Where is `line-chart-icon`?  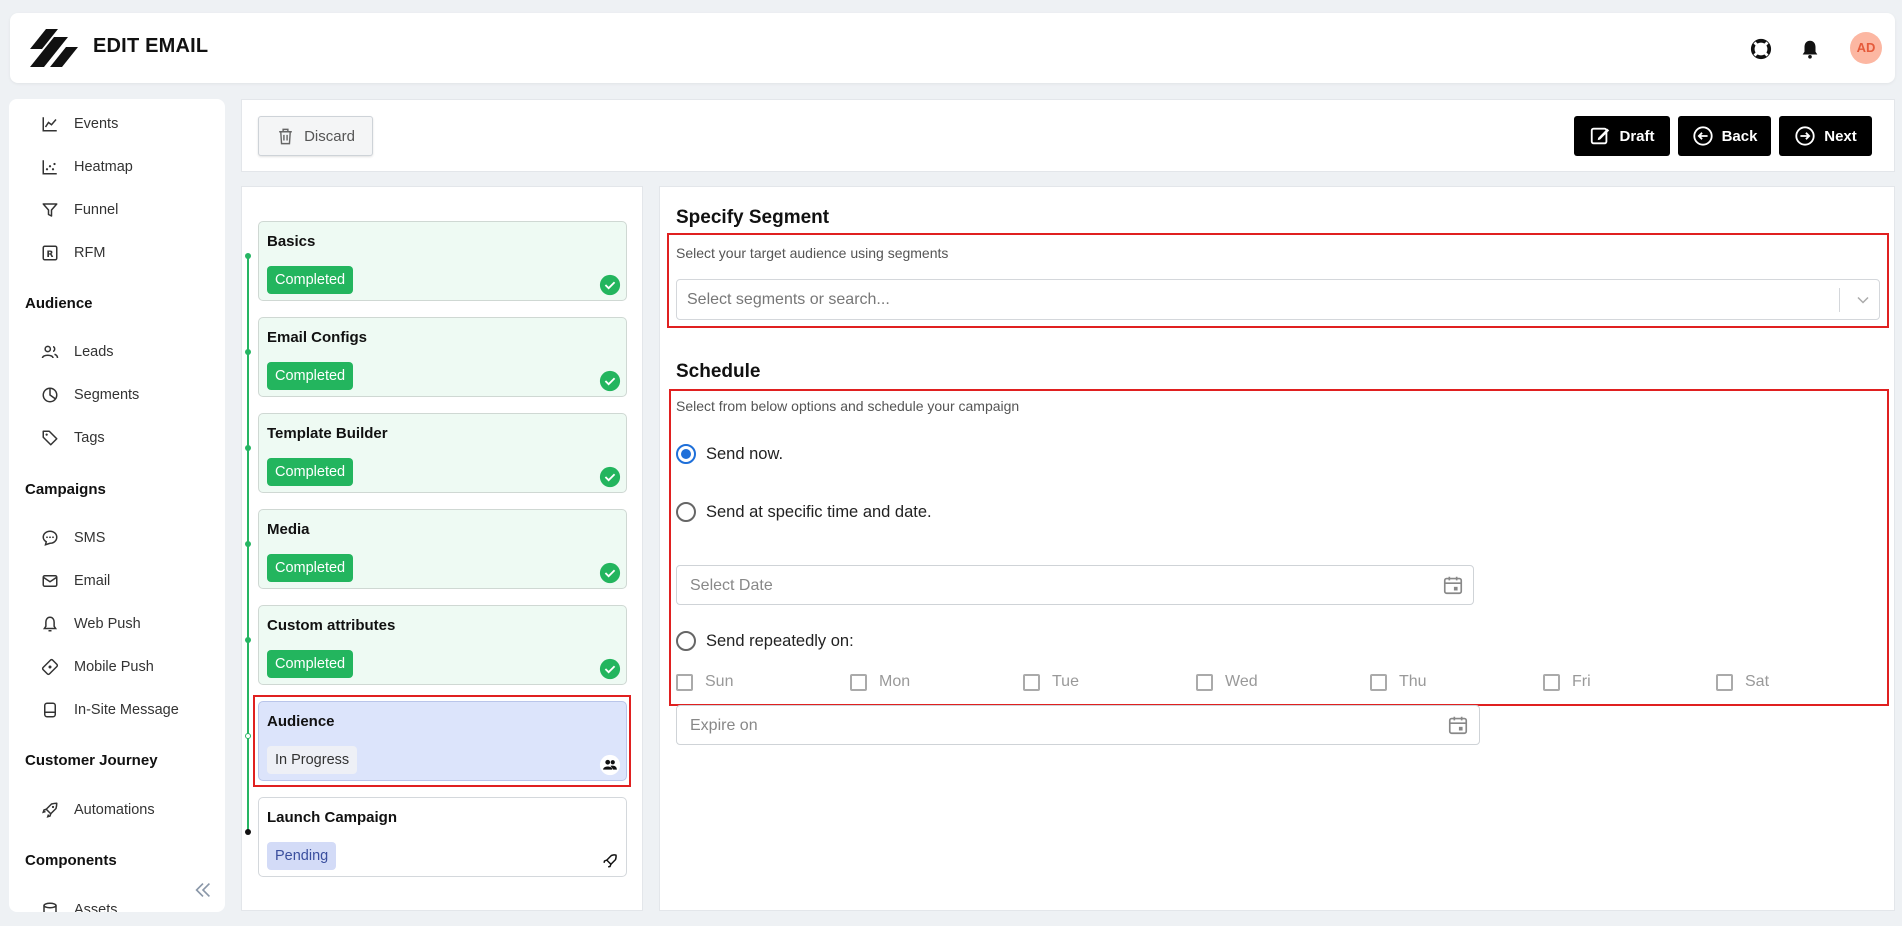
line-chart-icon is located at coordinates (49, 124).